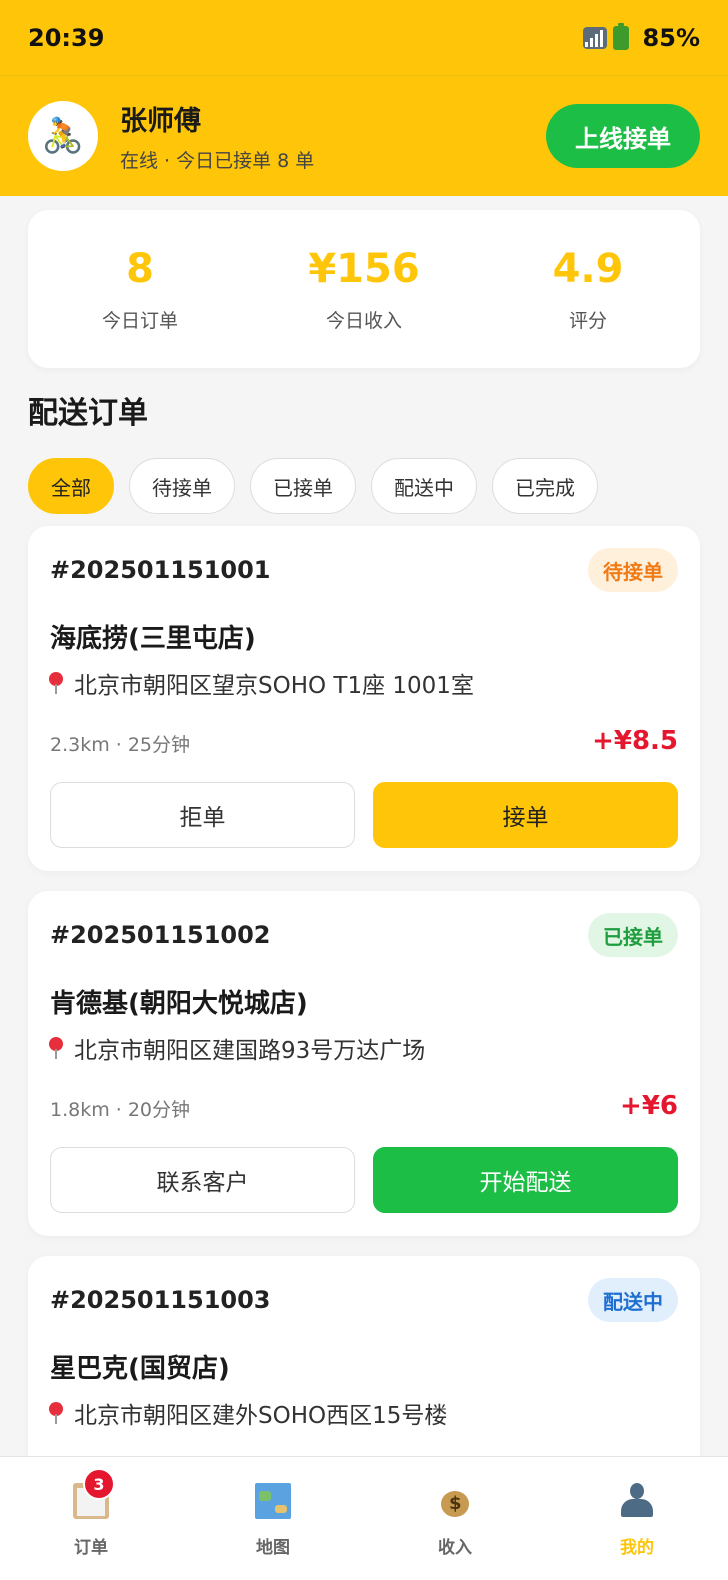  I want to click on distance-time: 1.8km · 20分钟, so click(120, 1110).